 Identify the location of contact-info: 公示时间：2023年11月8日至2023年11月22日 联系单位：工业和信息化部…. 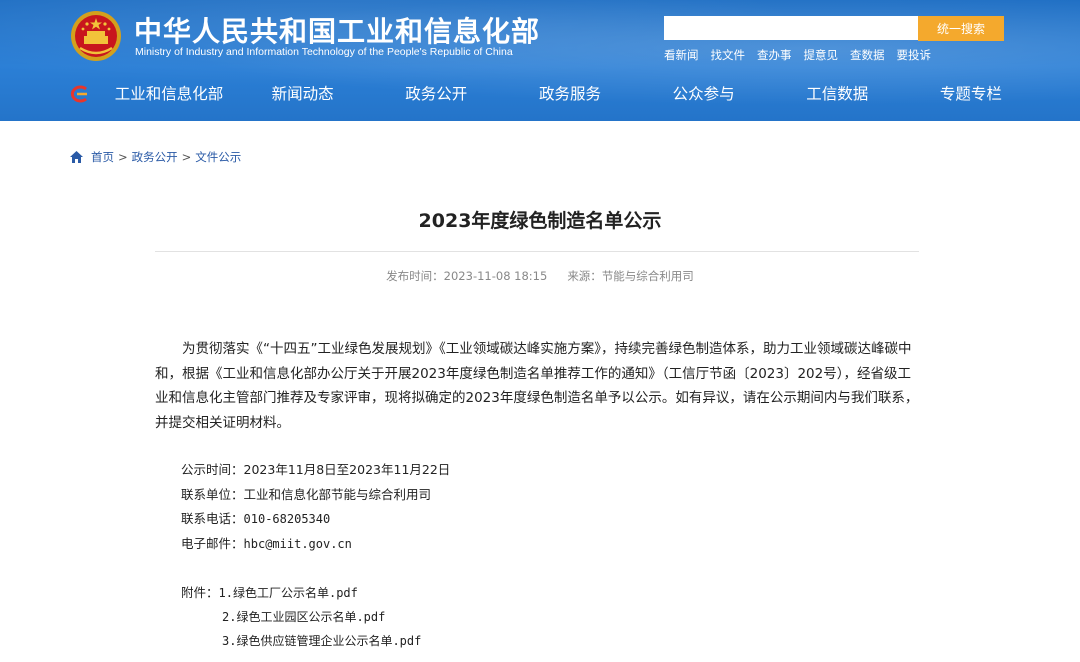
(315, 507).